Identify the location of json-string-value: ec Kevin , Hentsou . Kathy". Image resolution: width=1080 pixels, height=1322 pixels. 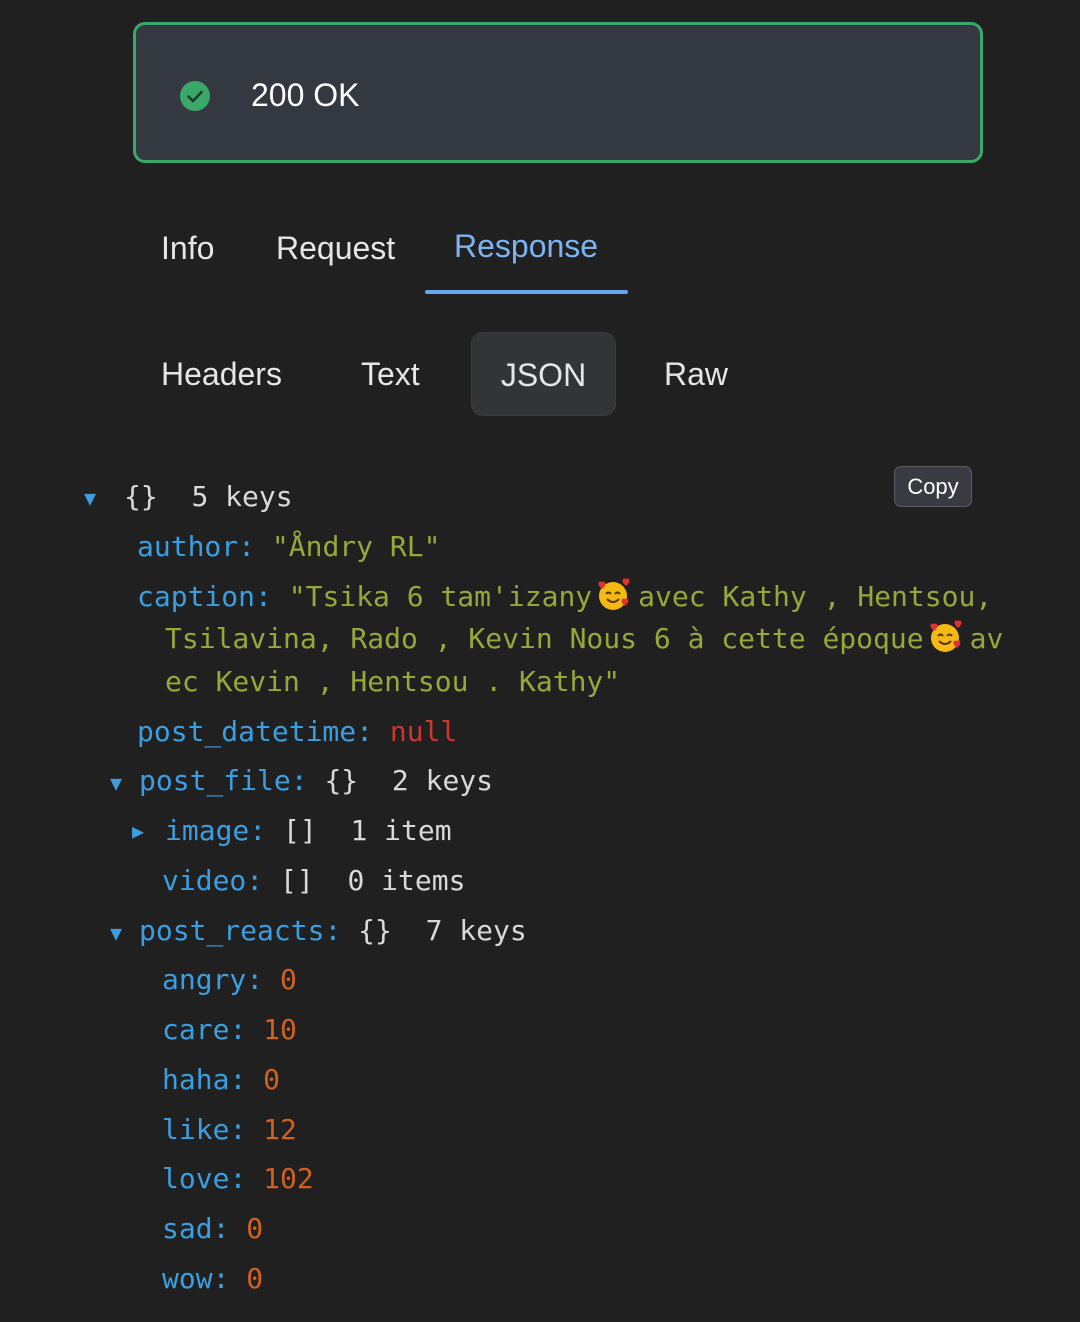
(393, 681).